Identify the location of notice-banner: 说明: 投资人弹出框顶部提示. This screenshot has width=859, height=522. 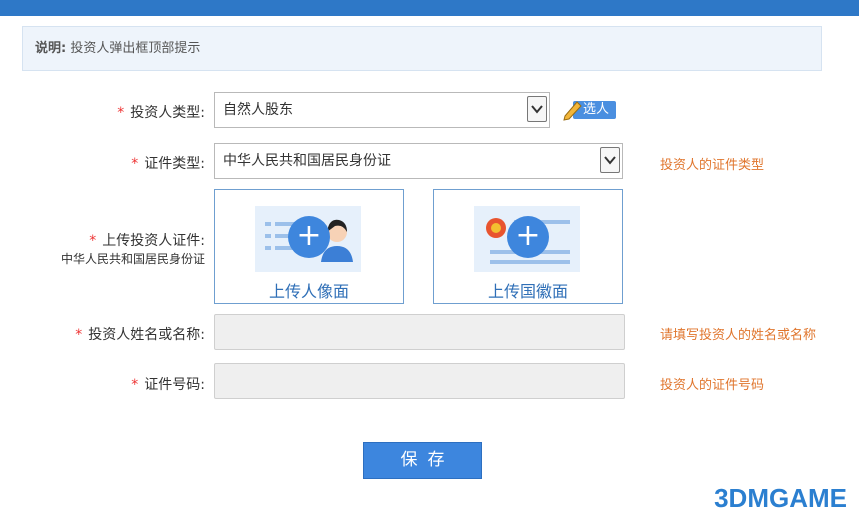
(422, 48).